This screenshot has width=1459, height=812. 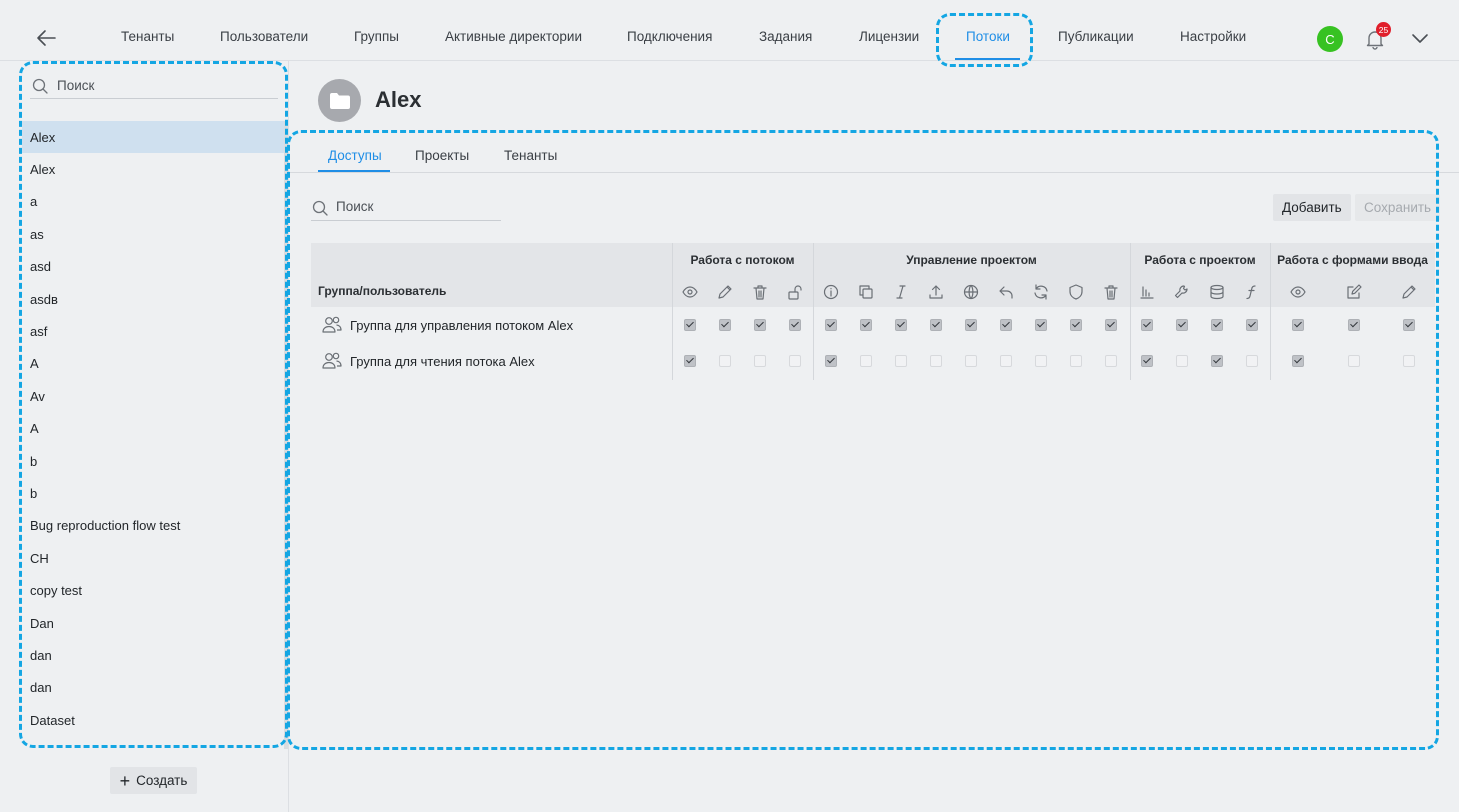 What do you see at coordinates (153, 590) in the screenshot?
I see `list-item: copy test` at bounding box center [153, 590].